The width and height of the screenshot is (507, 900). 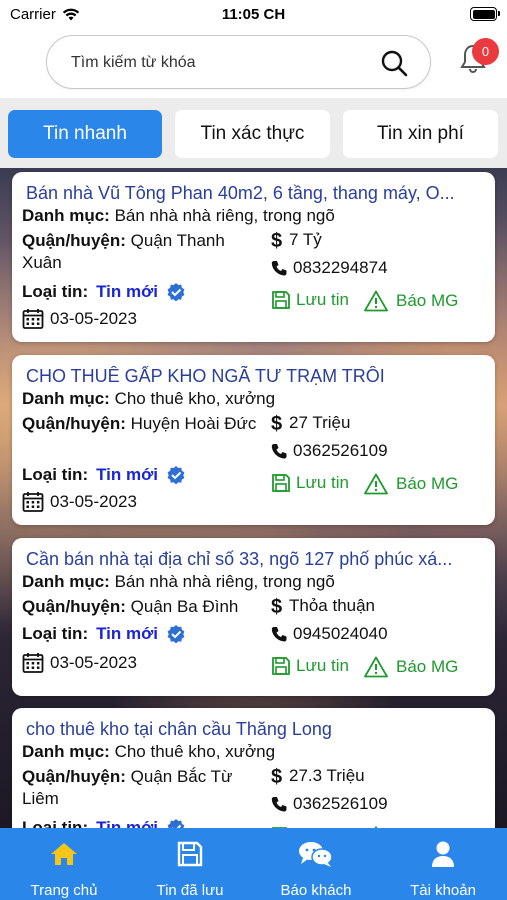 I want to click on nav-home: Trang chủ, so click(x=64, y=864).